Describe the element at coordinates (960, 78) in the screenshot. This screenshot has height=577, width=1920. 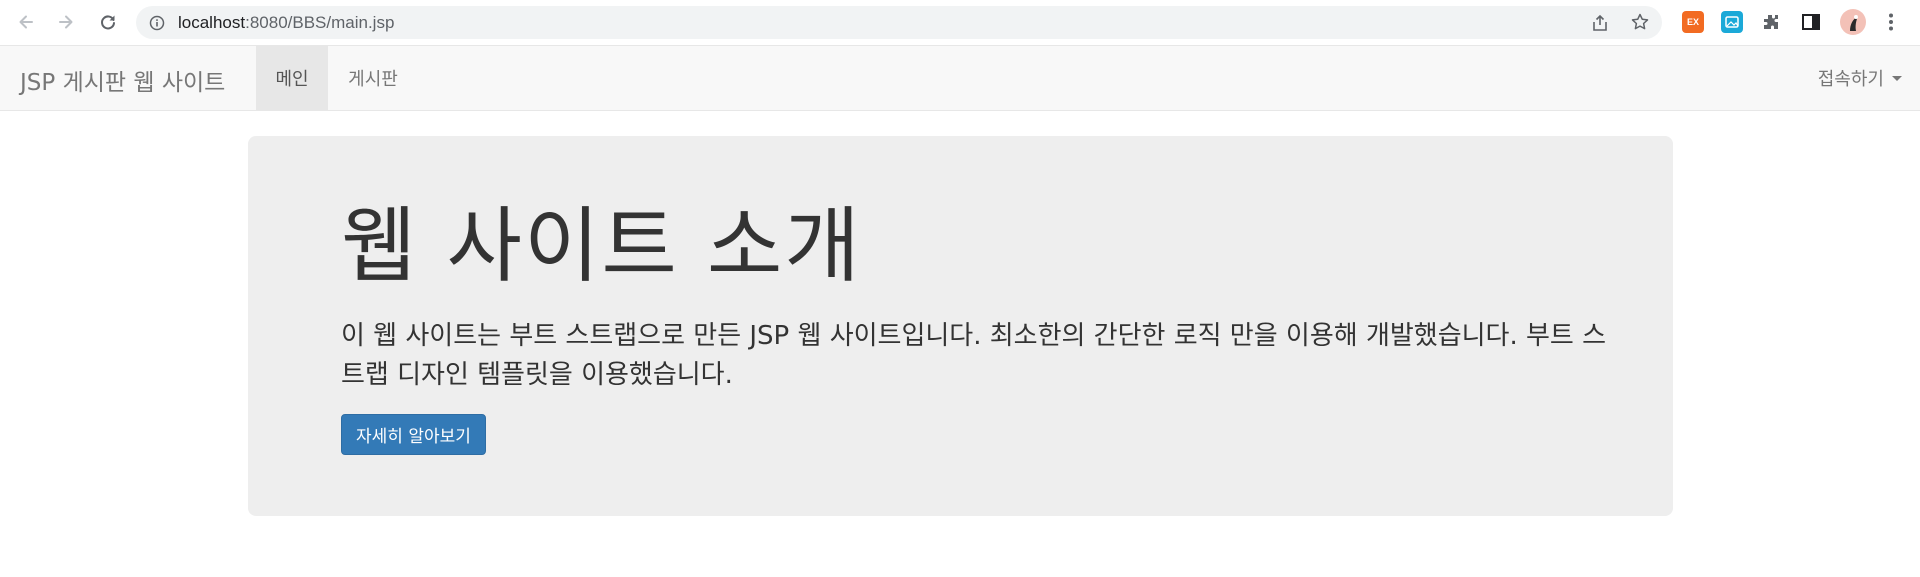
I see `site-navbar: JSP 게시판 웹 사이트 메인 게시판 접속하기` at that location.